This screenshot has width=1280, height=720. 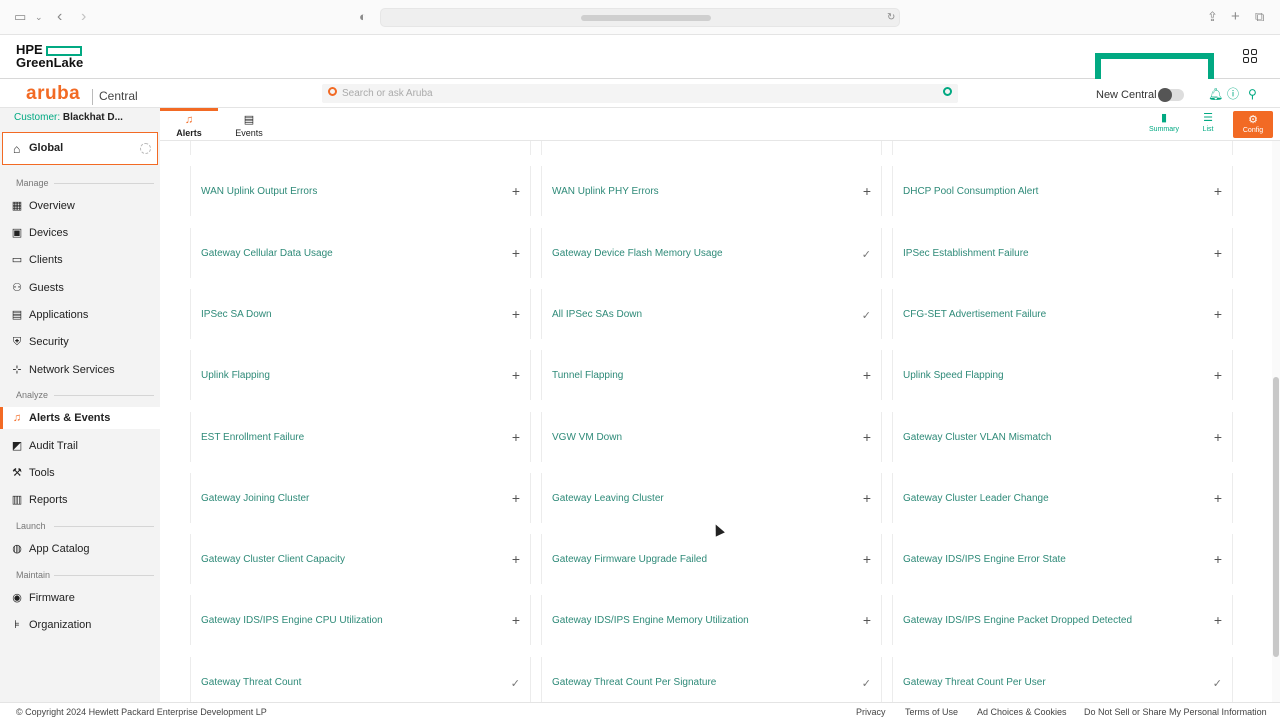 What do you see at coordinates (587, 437) in the screenshot?
I see `alert-name: VGW VM Down` at bounding box center [587, 437].